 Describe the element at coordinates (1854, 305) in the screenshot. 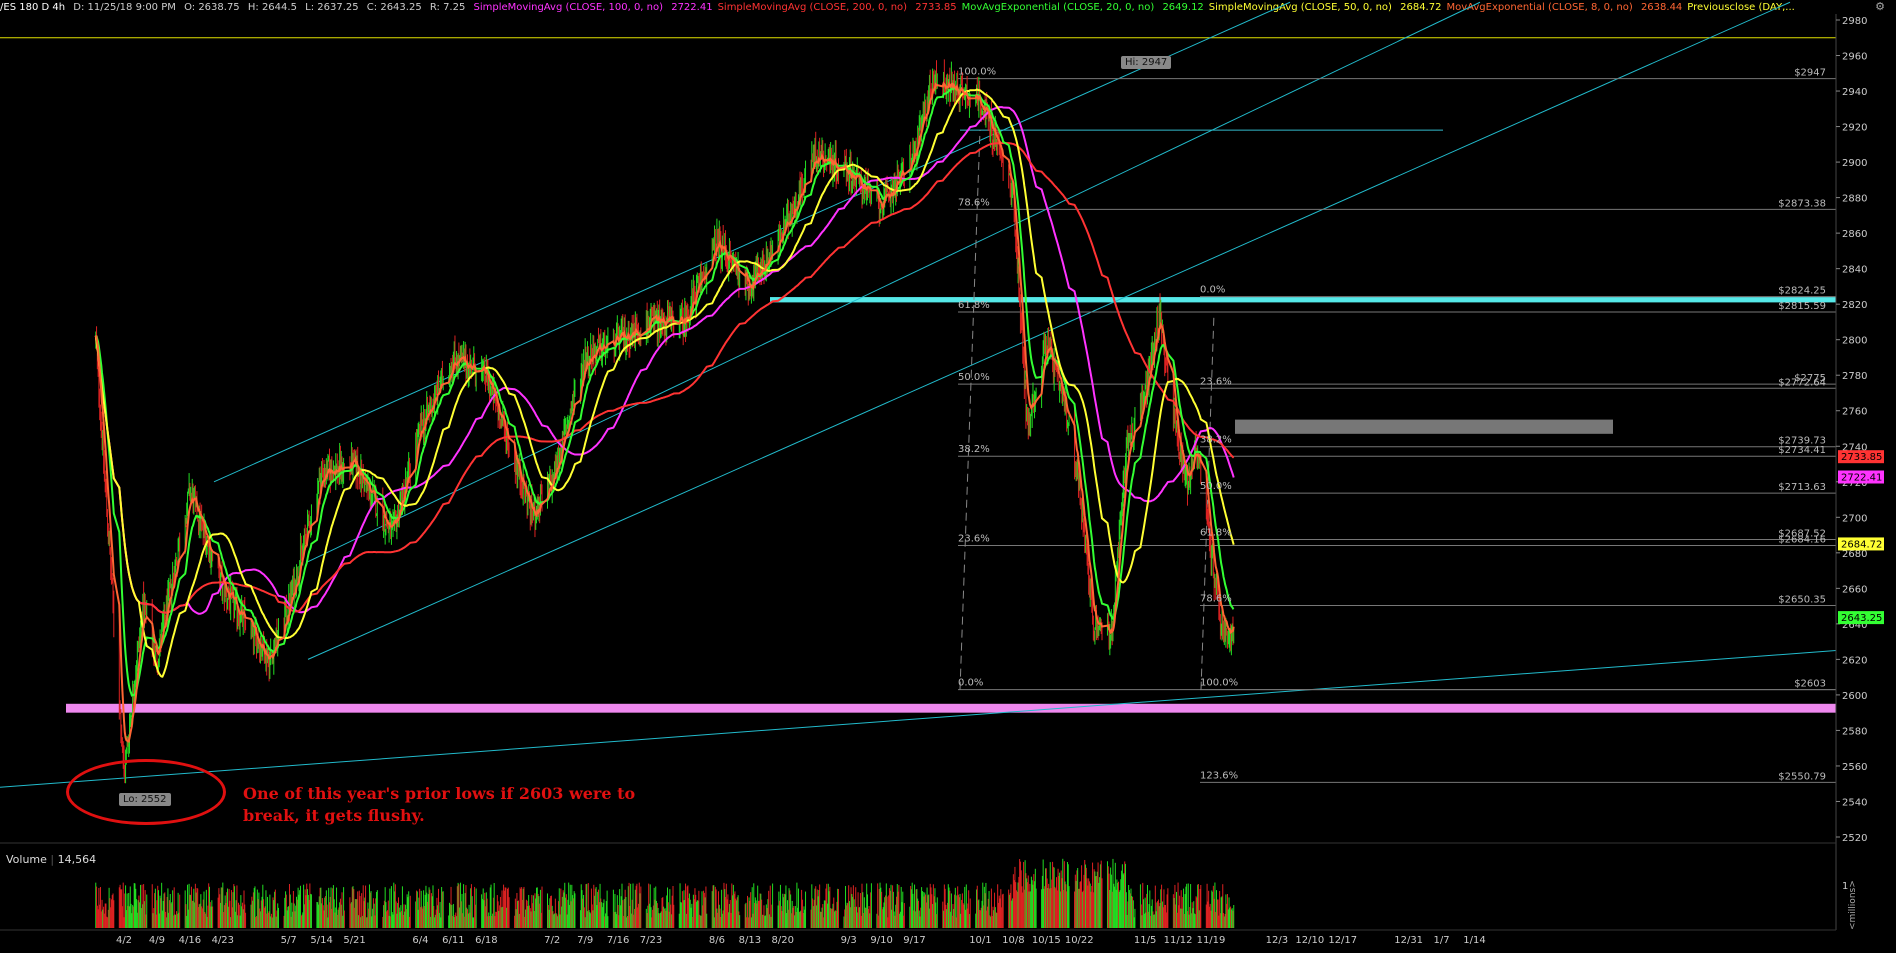

I see `y-tick-15: 2820` at that location.